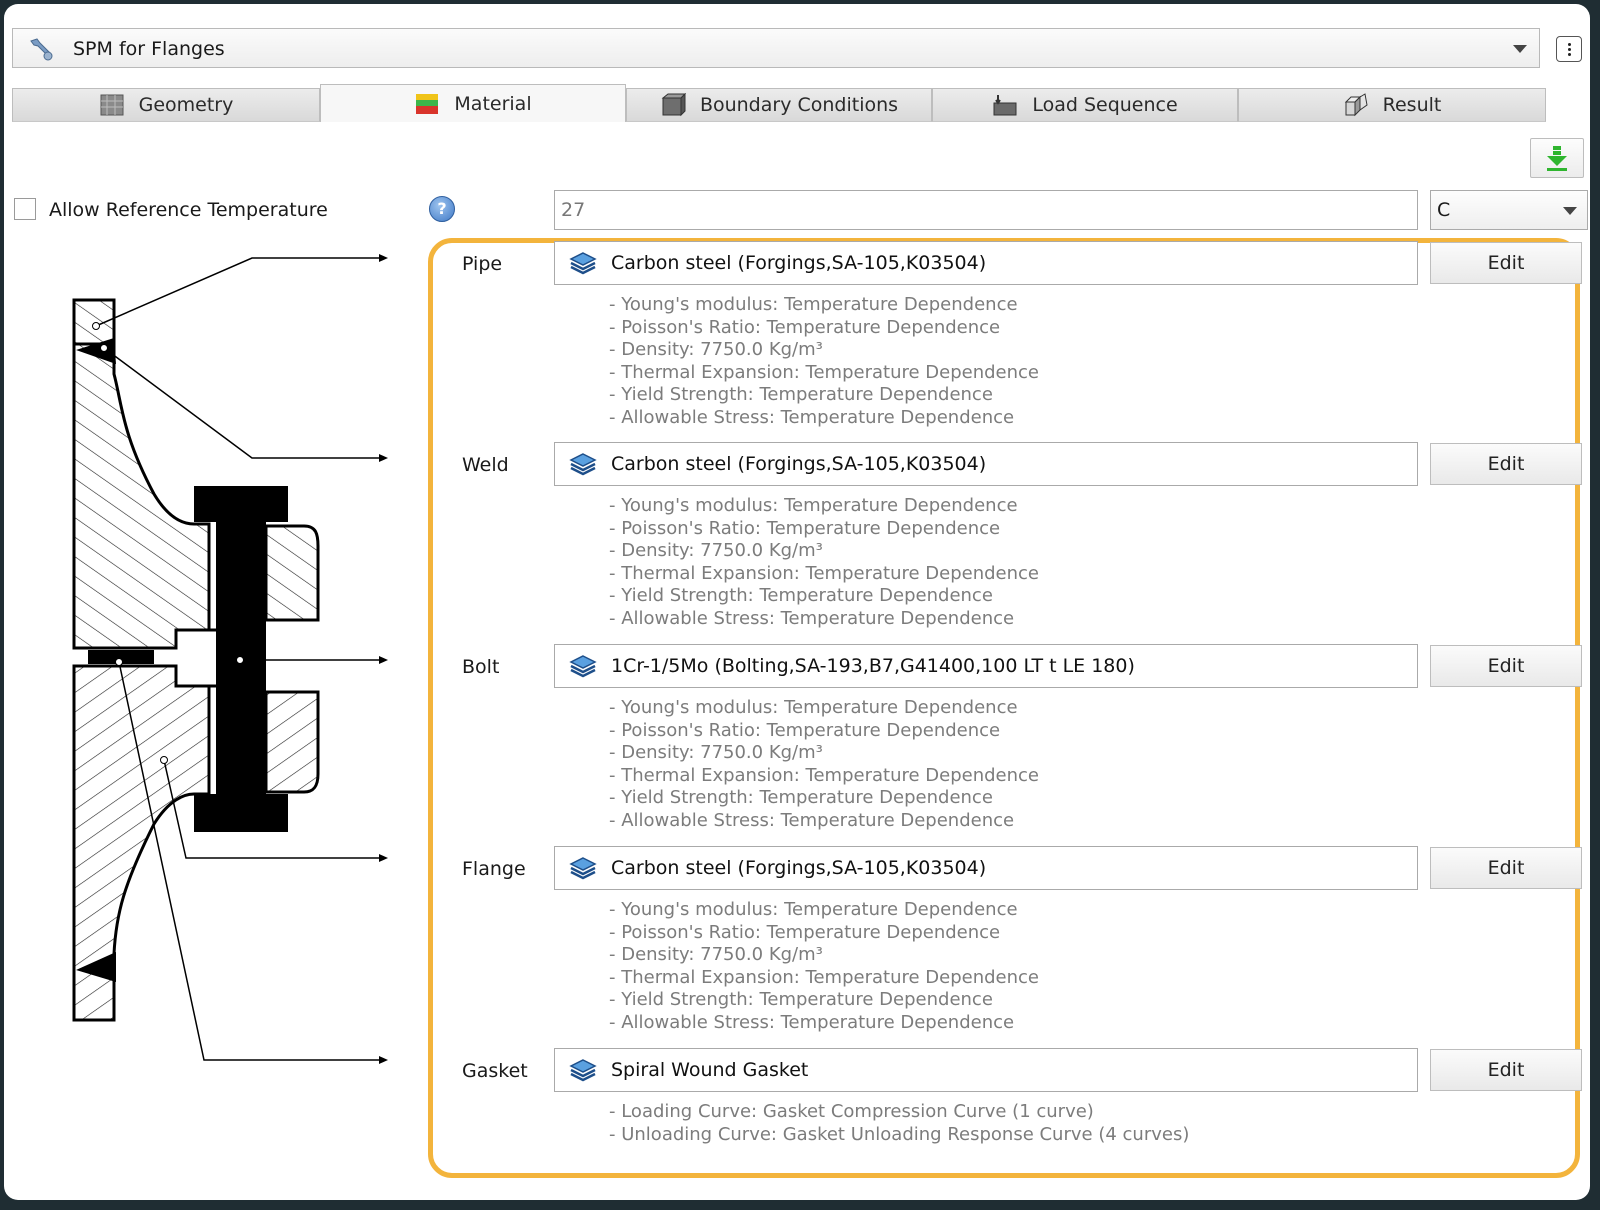 The width and height of the screenshot is (1600, 1210). What do you see at coordinates (149, 49) in the screenshot?
I see `analysis-title: SPM for Flanges` at bounding box center [149, 49].